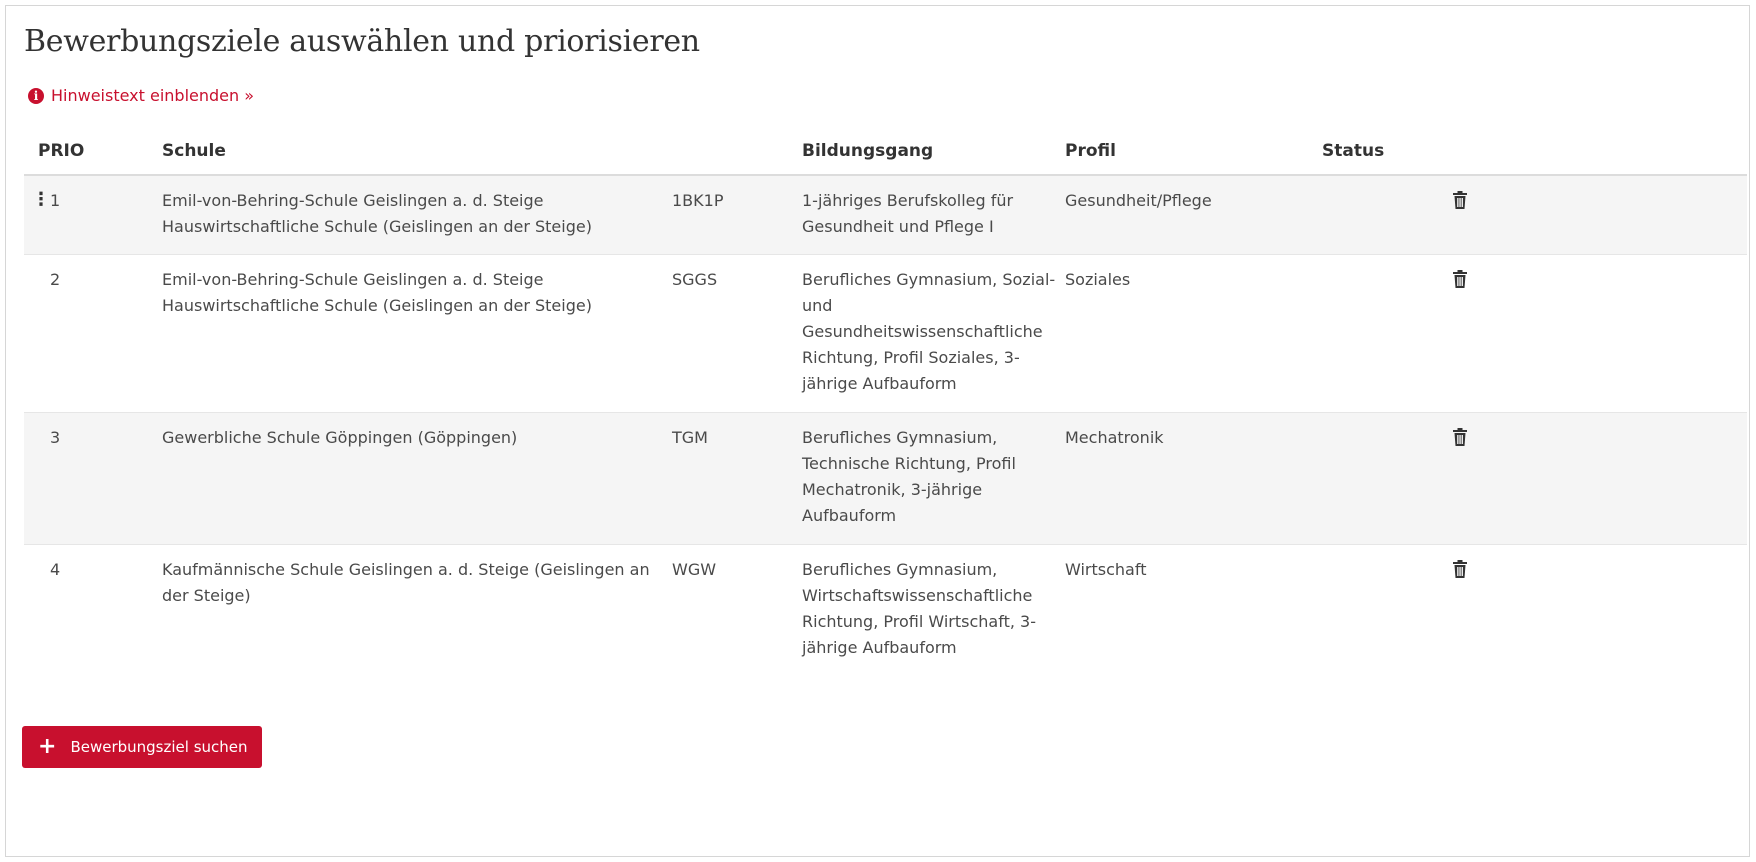 Image resolution: width=1756 pixels, height=862 pixels. What do you see at coordinates (737, 610) in the screenshot?
I see `kuerzel-cell: WGW` at bounding box center [737, 610].